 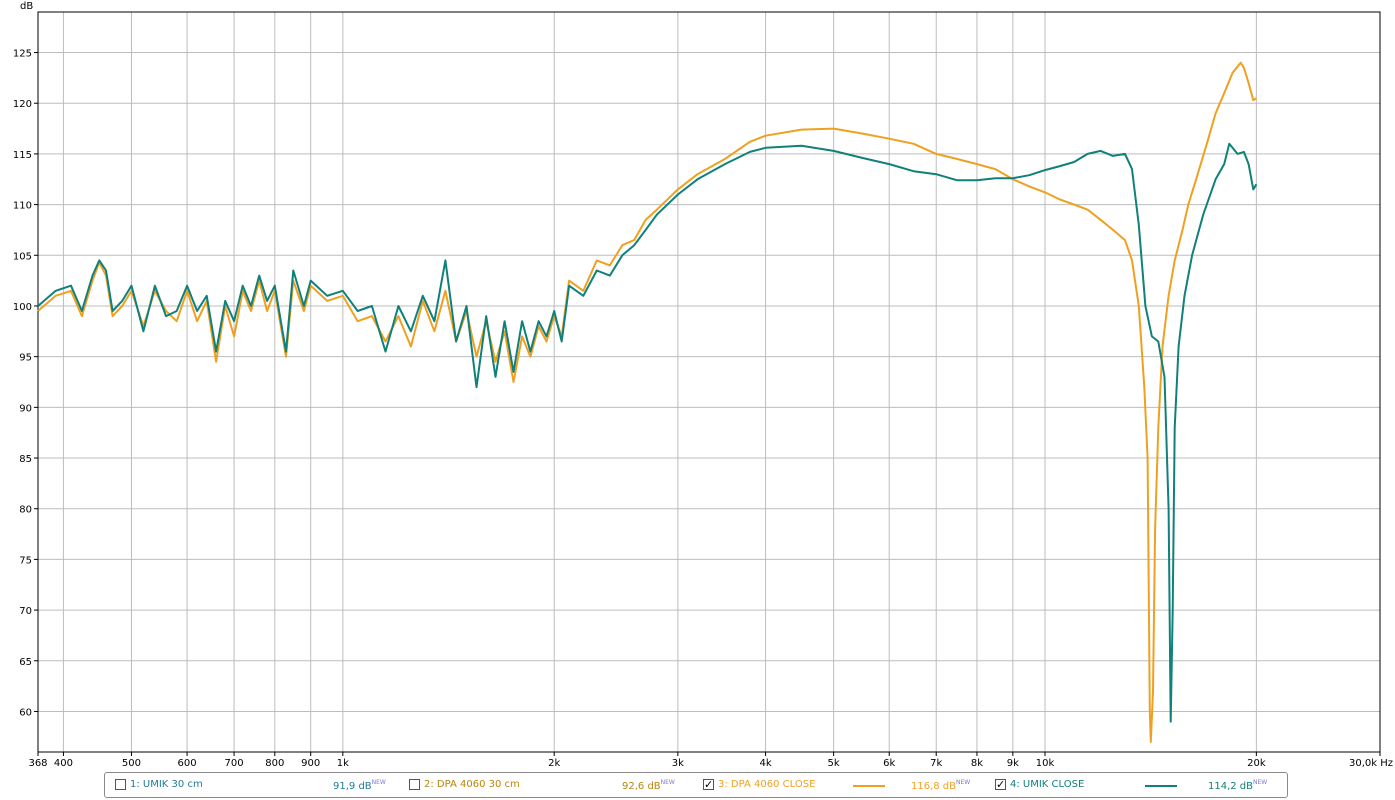 What do you see at coordinates (274, 763) in the screenshot?
I see `x-tick-label: 800` at bounding box center [274, 763].